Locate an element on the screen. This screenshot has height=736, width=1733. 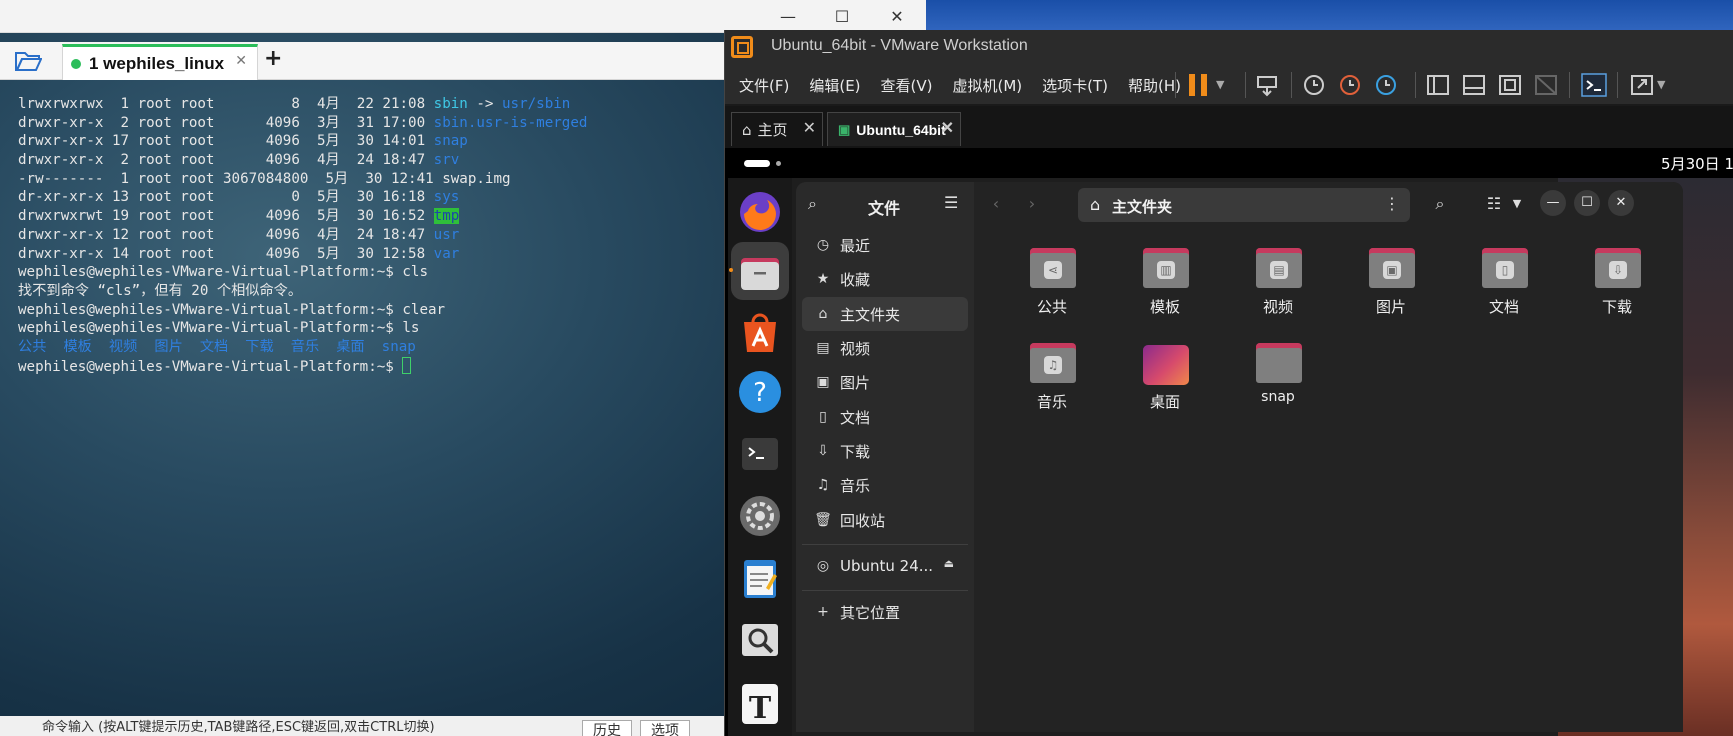
sidebar-item-other-locations: + 其它位置 is located at coordinates (885, 612).